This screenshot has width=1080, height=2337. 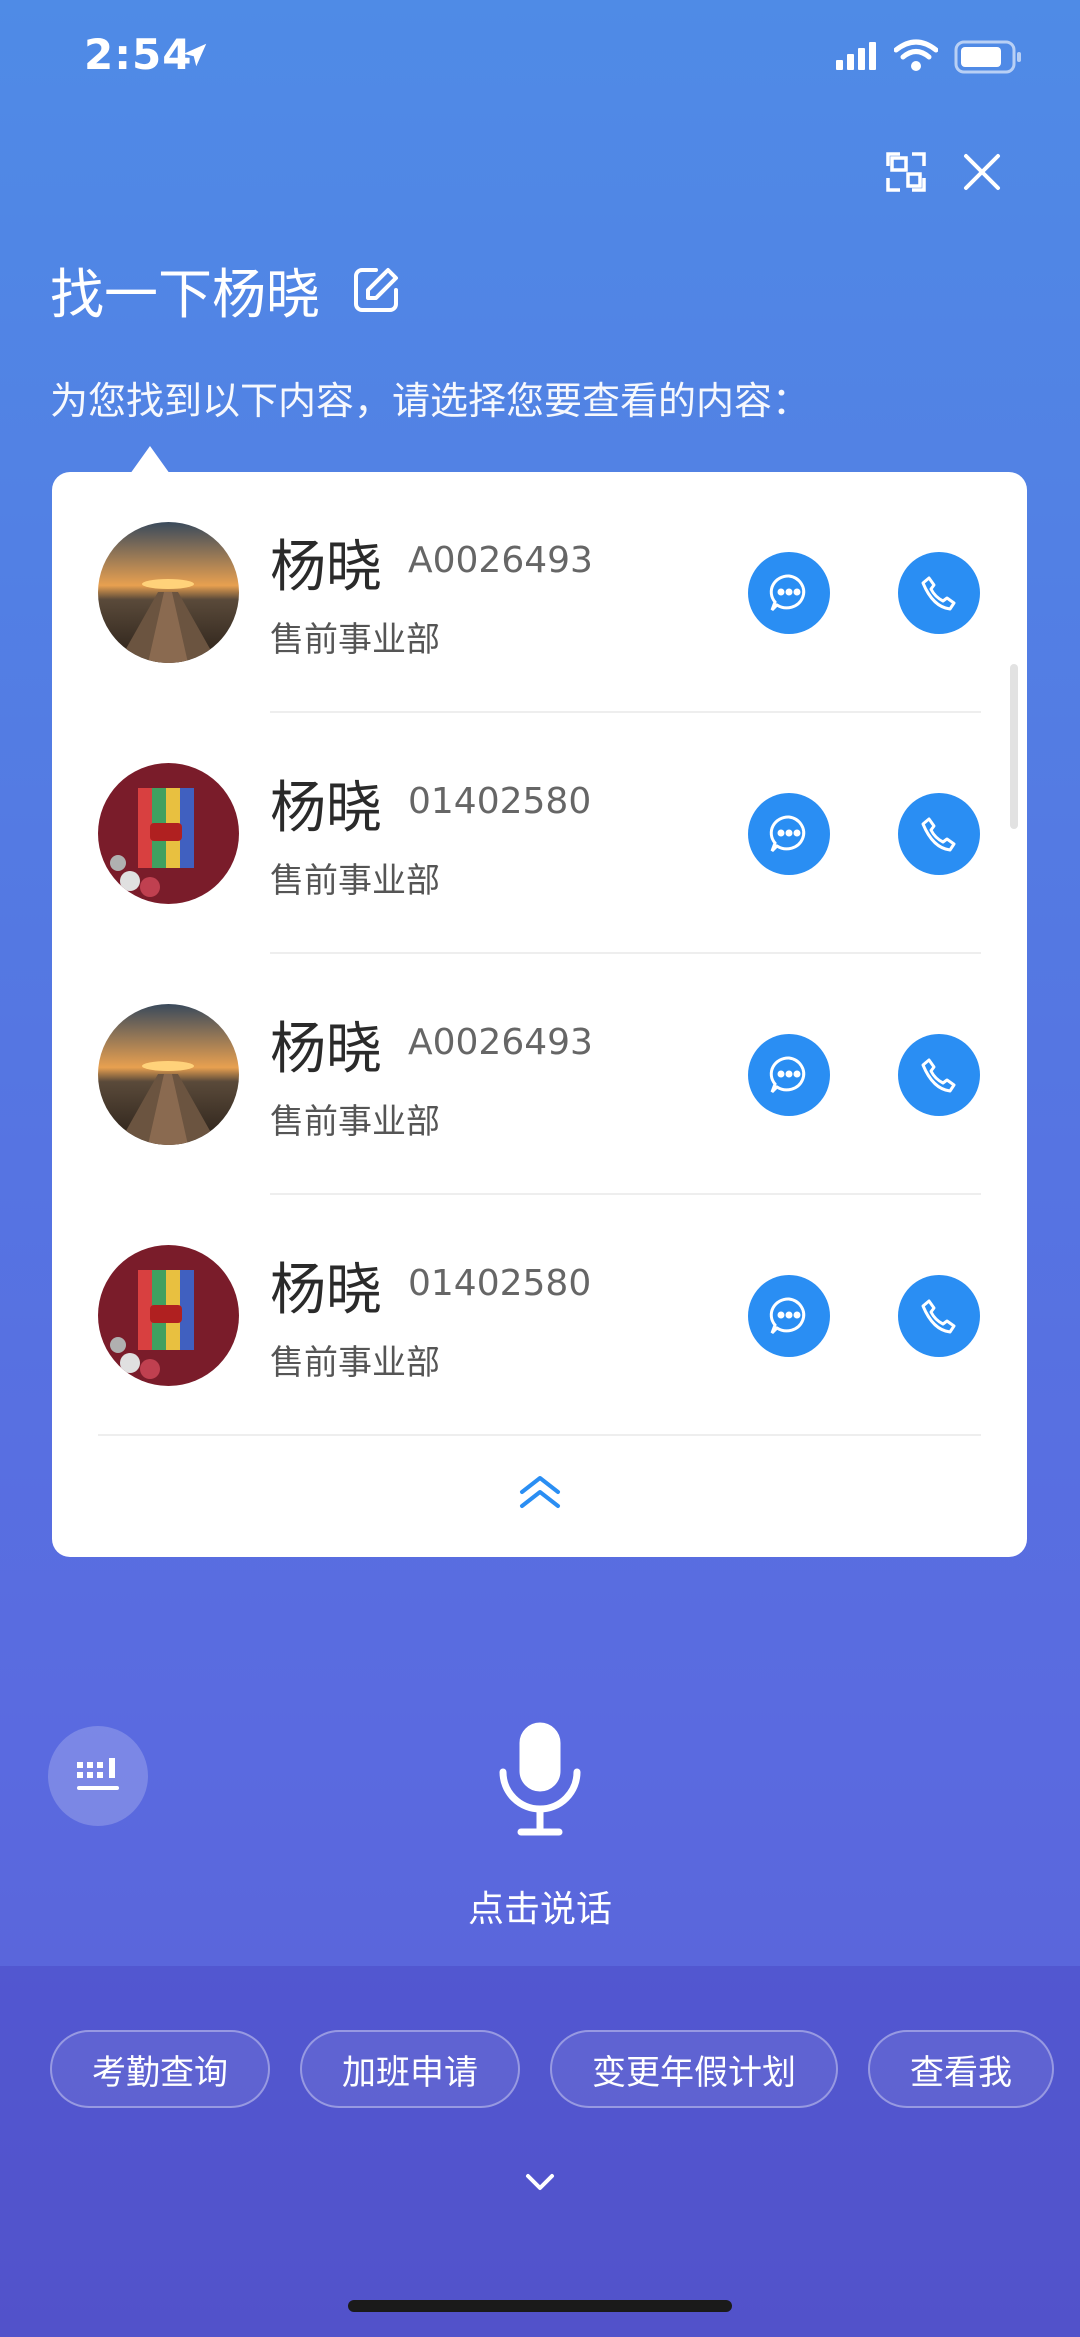 What do you see at coordinates (961, 2069) in the screenshot?
I see `chip-view-mine: 查看我` at bounding box center [961, 2069].